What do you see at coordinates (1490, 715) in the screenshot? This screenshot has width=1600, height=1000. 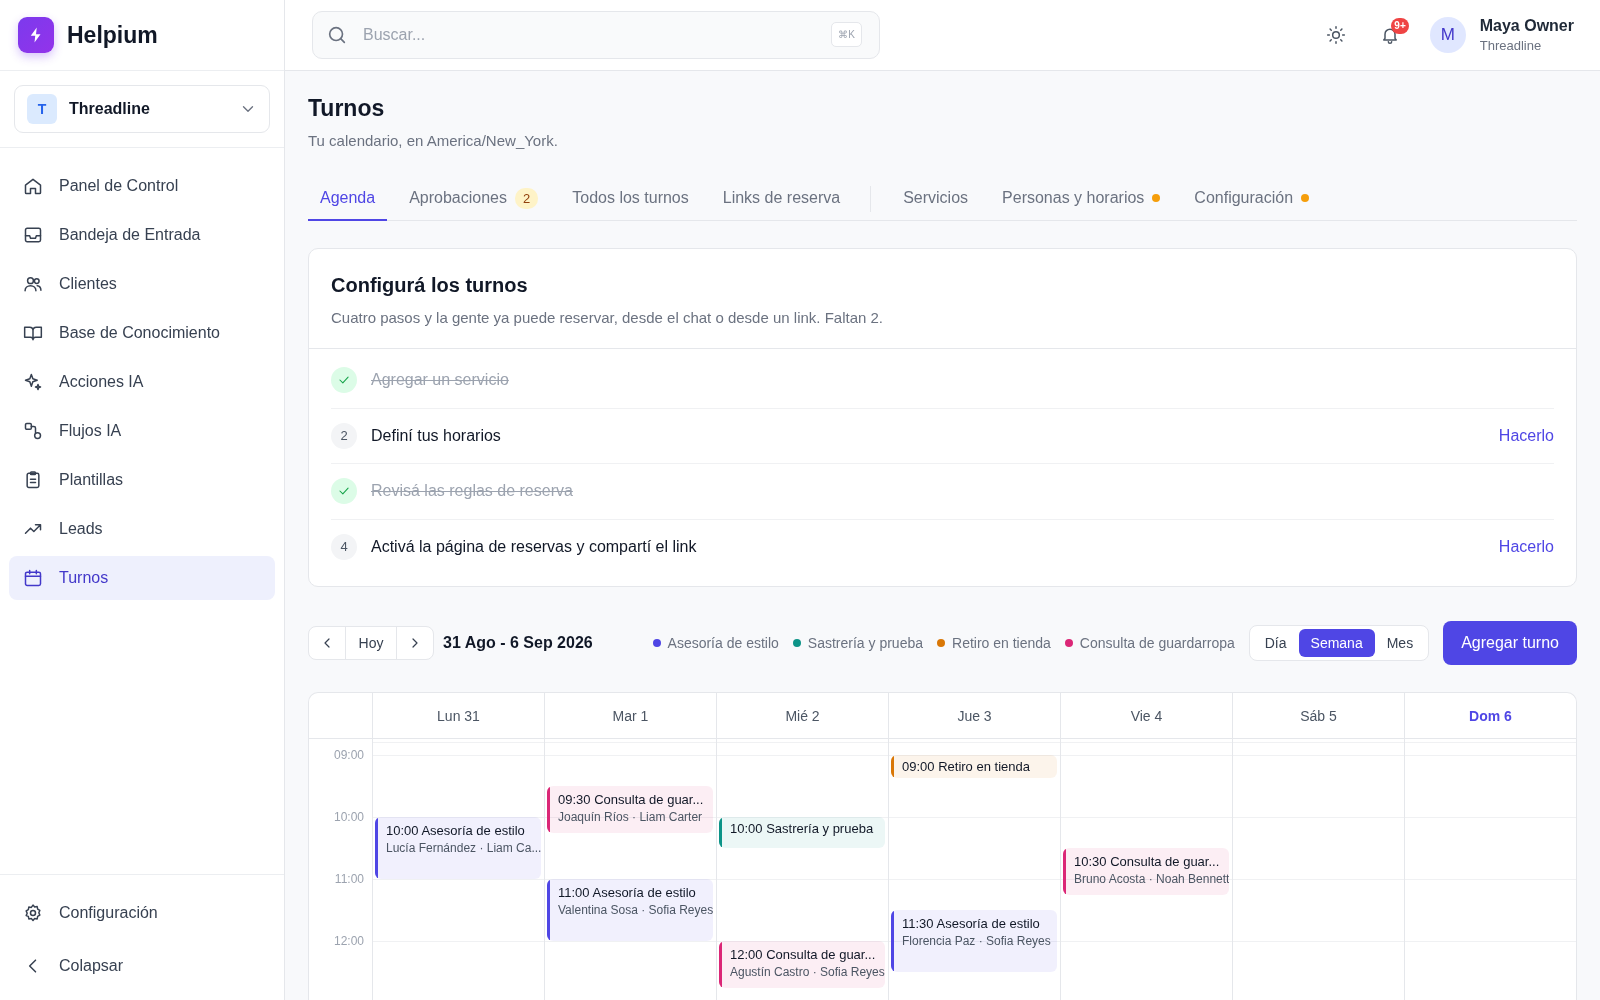 I see `day-header: Dom 6` at bounding box center [1490, 715].